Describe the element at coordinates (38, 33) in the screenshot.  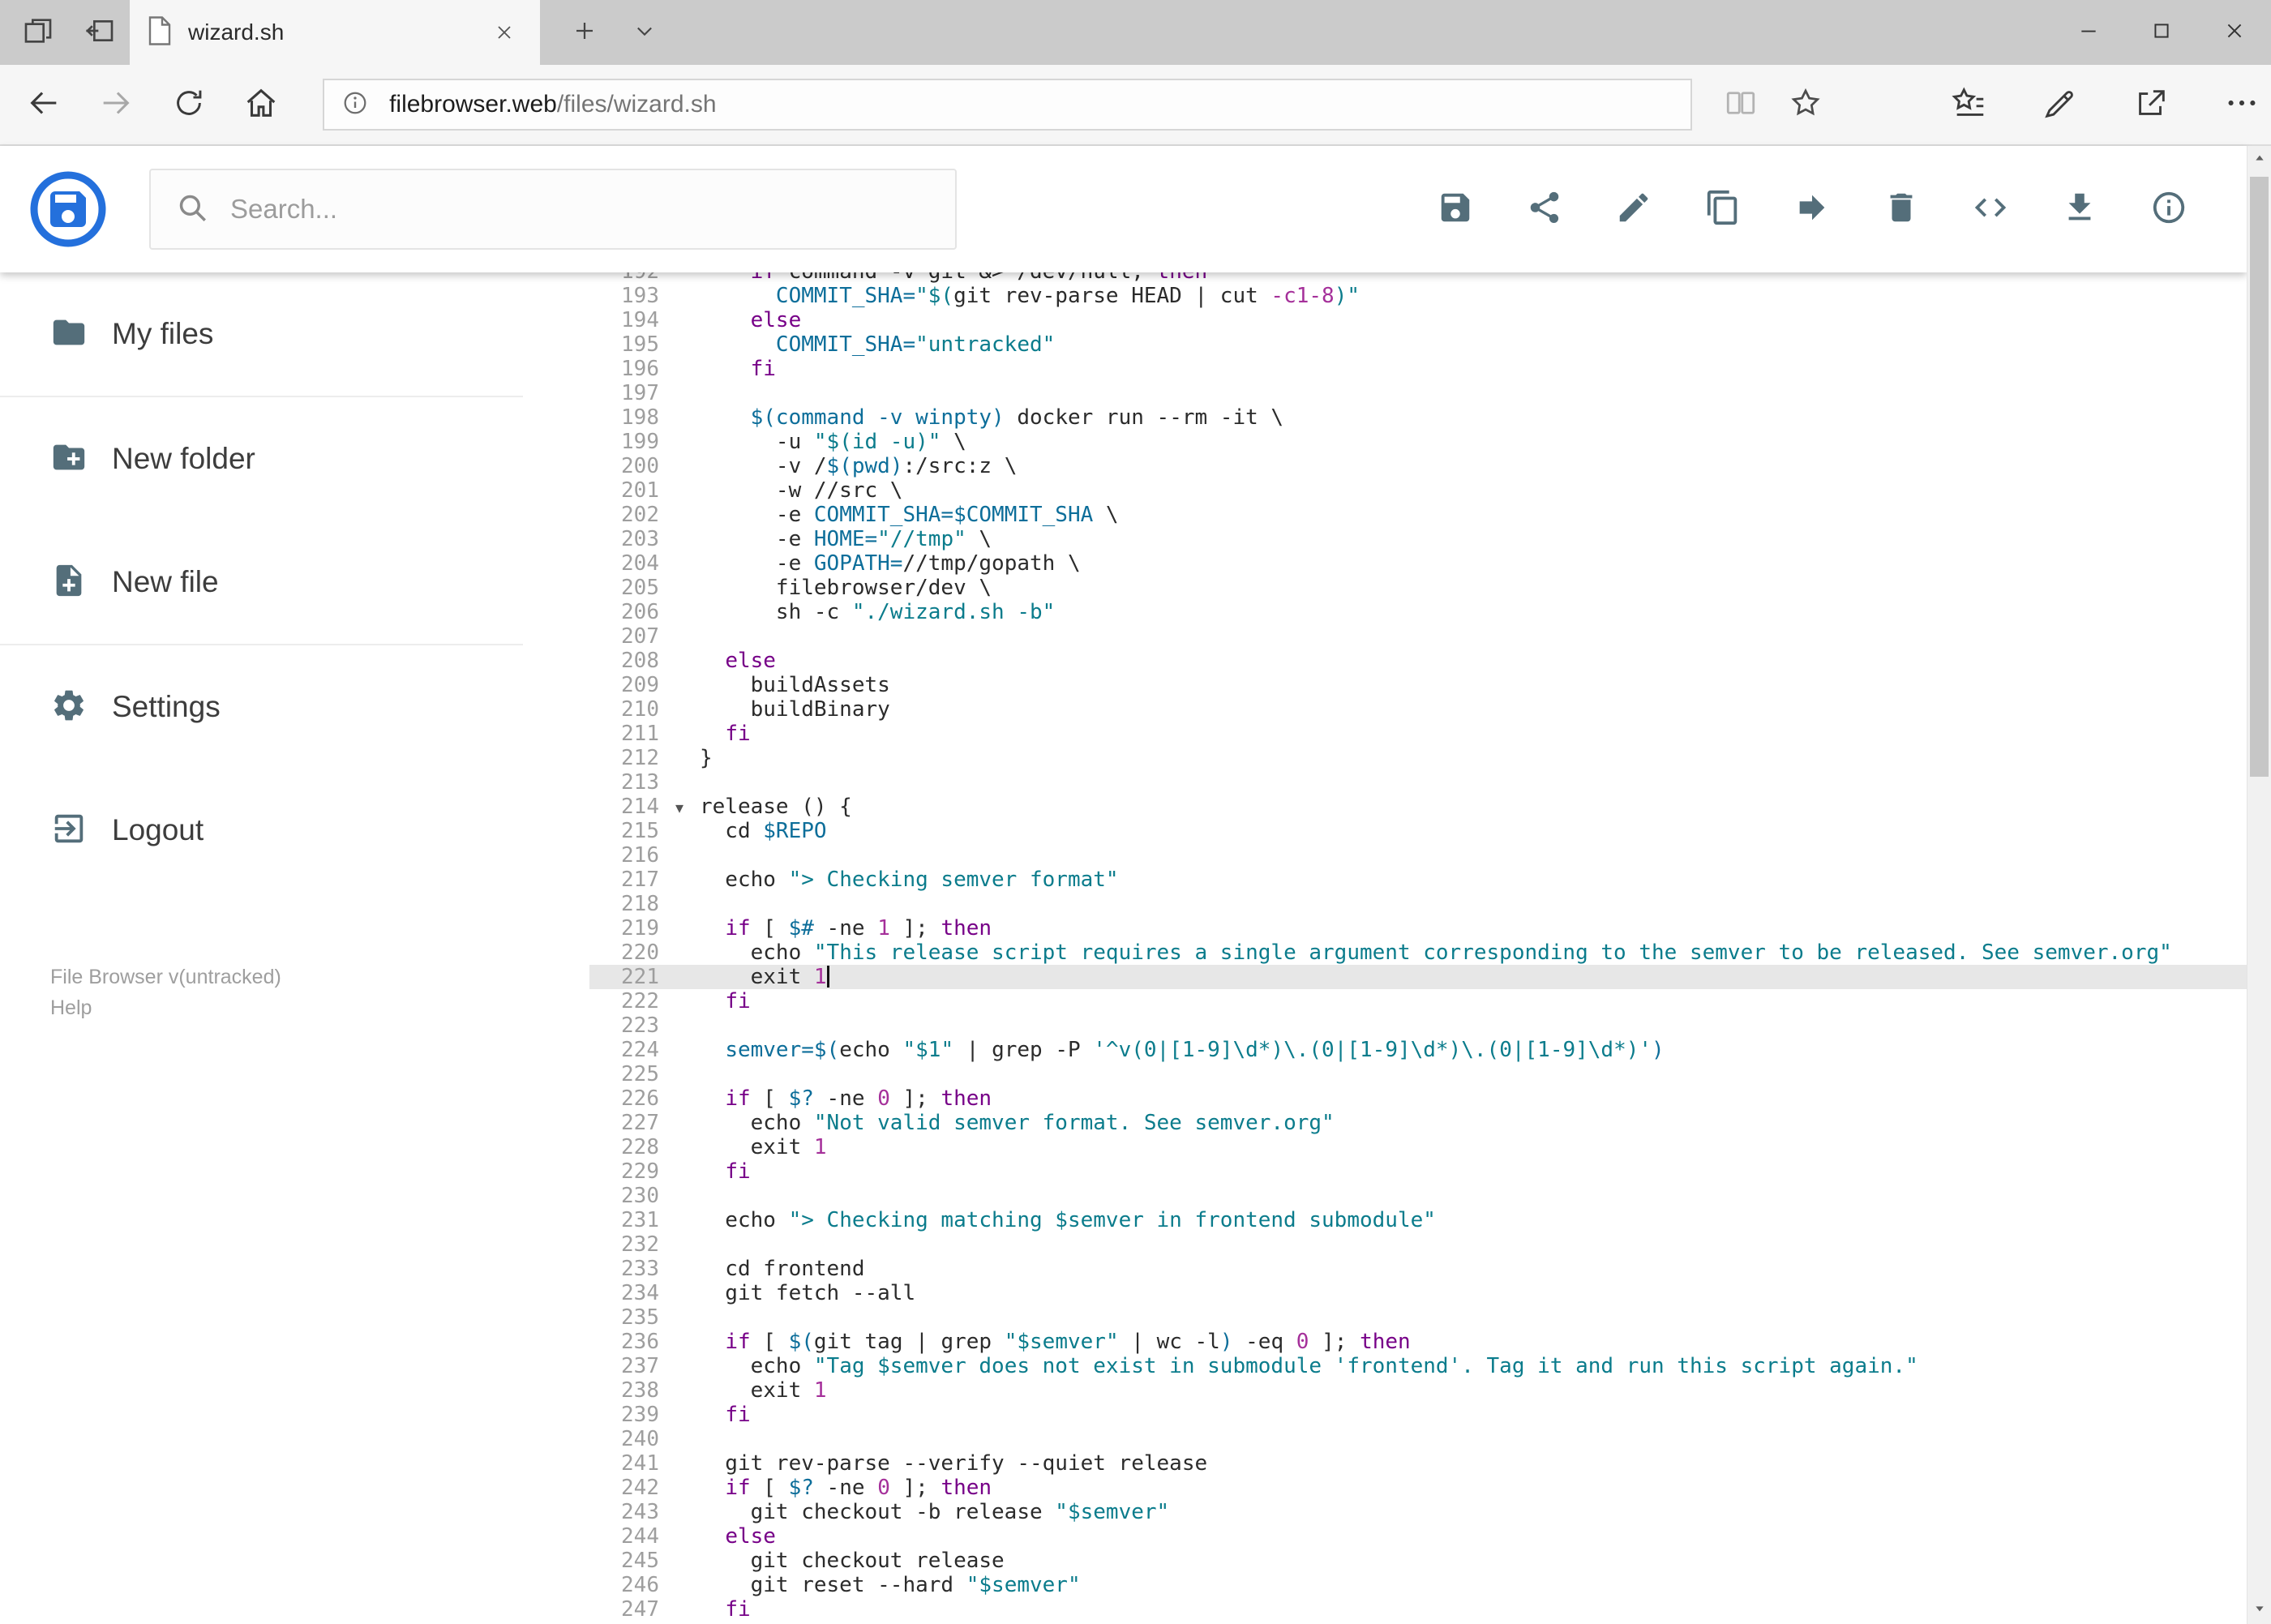
I see `set-tabs-aside-button` at that location.